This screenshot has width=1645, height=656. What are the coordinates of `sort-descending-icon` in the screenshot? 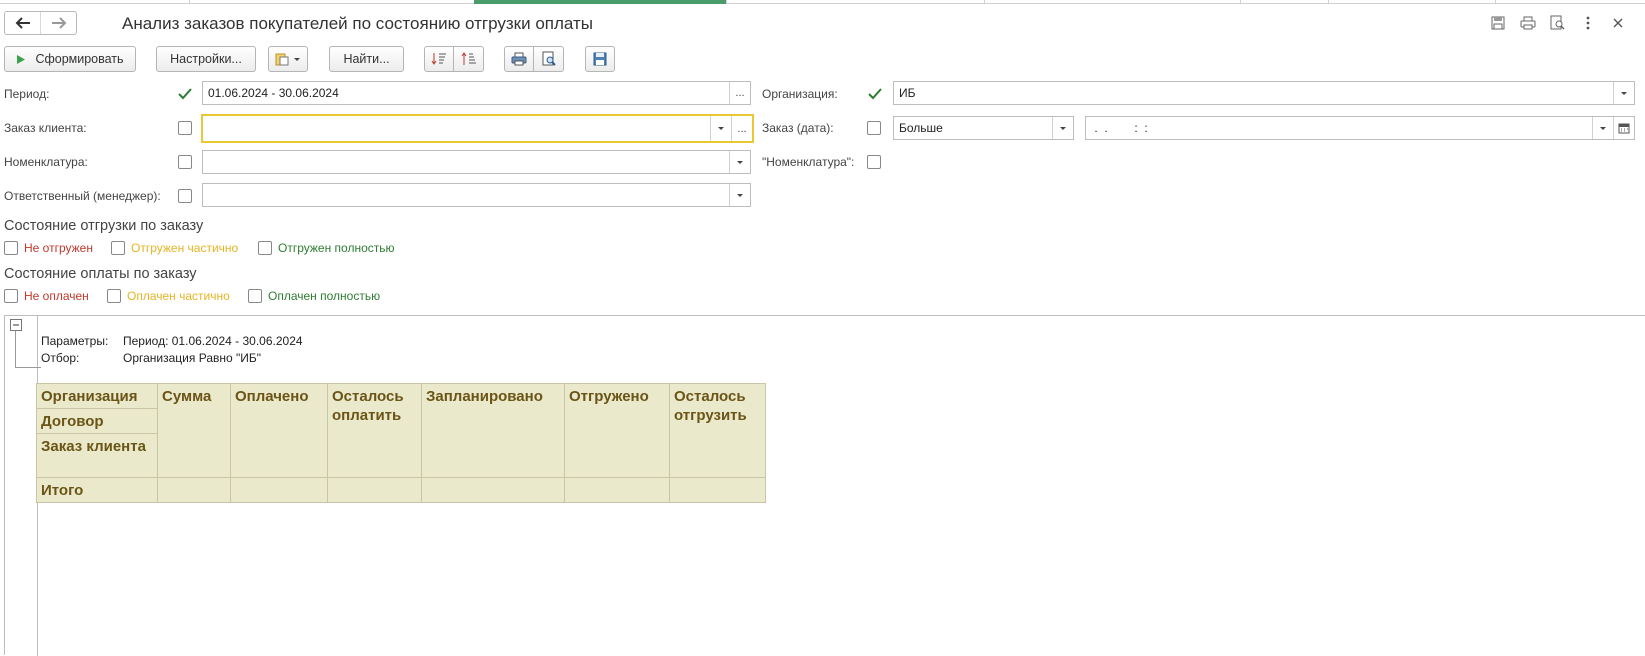 It's located at (468, 58).